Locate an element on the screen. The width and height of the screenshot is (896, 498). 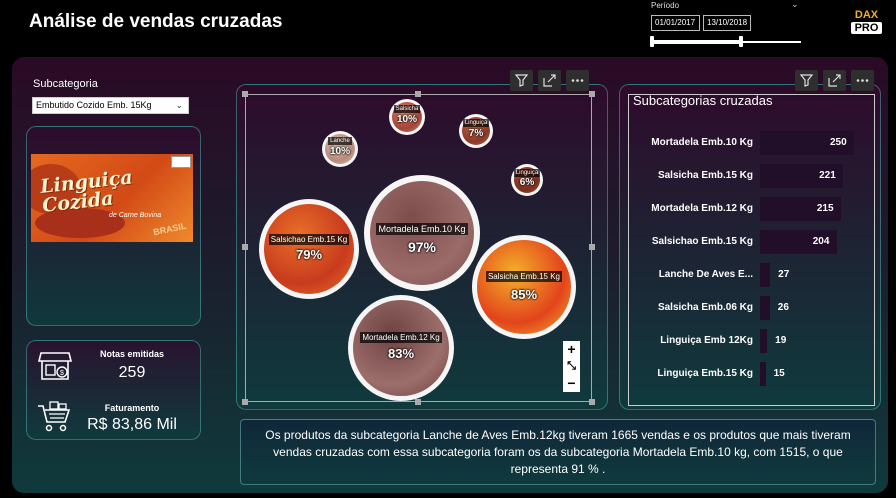
bubble-label: Mortadela Emb.12 Kg is located at coordinates (401, 338).